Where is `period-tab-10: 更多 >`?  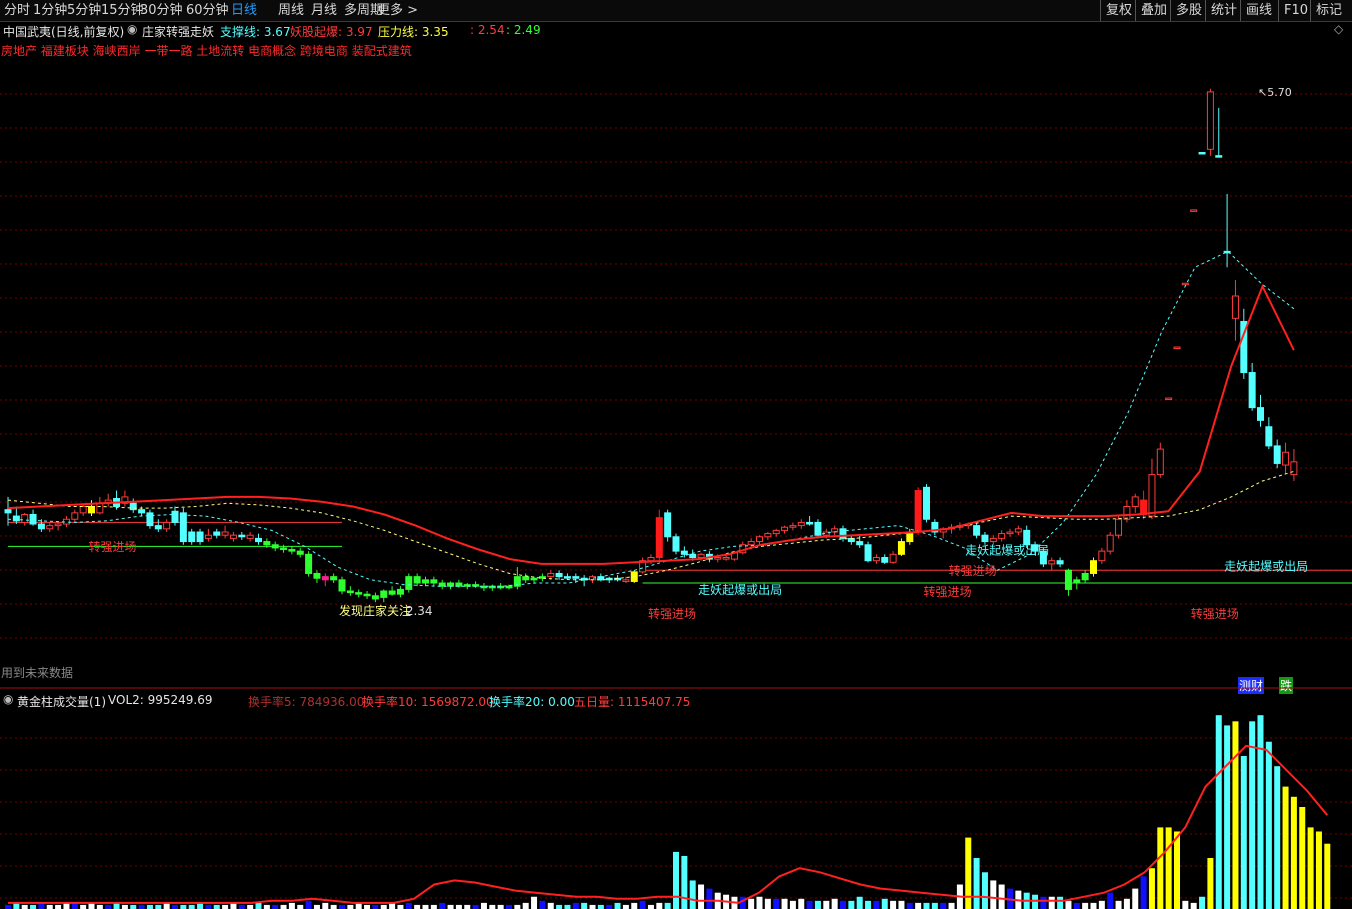
period-tab-10: 更多 > is located at coordinates (397, 10).